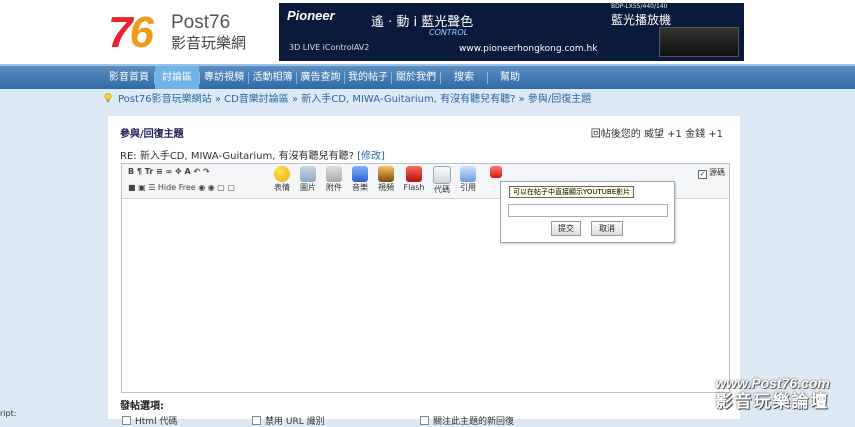  Describe the element at coordinates (329, 47) in the screenshot. I see `banner-logos: 3D LIVE iControlAV2` at that location.